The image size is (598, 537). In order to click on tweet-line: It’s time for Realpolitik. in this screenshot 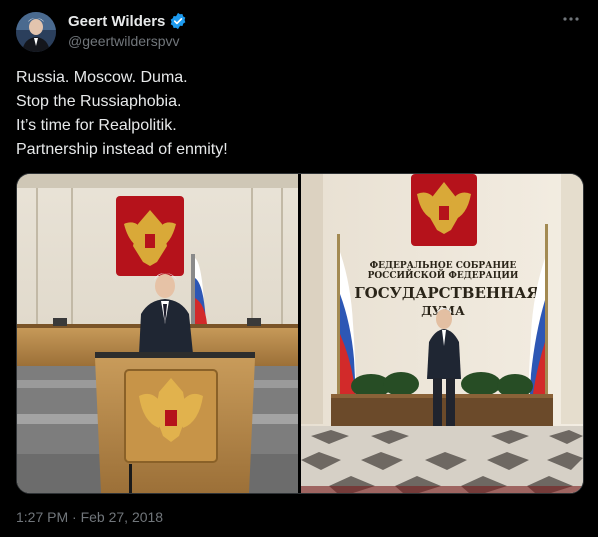, I will do `click(96, 125)`.